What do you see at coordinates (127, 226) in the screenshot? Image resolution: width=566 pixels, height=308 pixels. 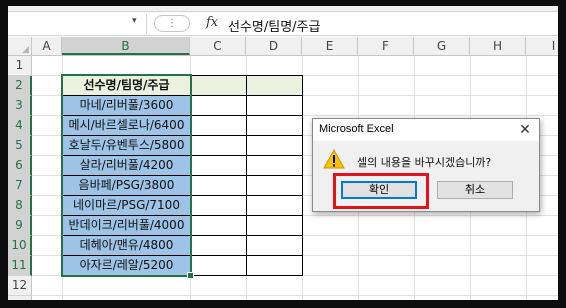 I see `table-cell: 반데이크/리버풀/4000` at bounding box center [127, 226].